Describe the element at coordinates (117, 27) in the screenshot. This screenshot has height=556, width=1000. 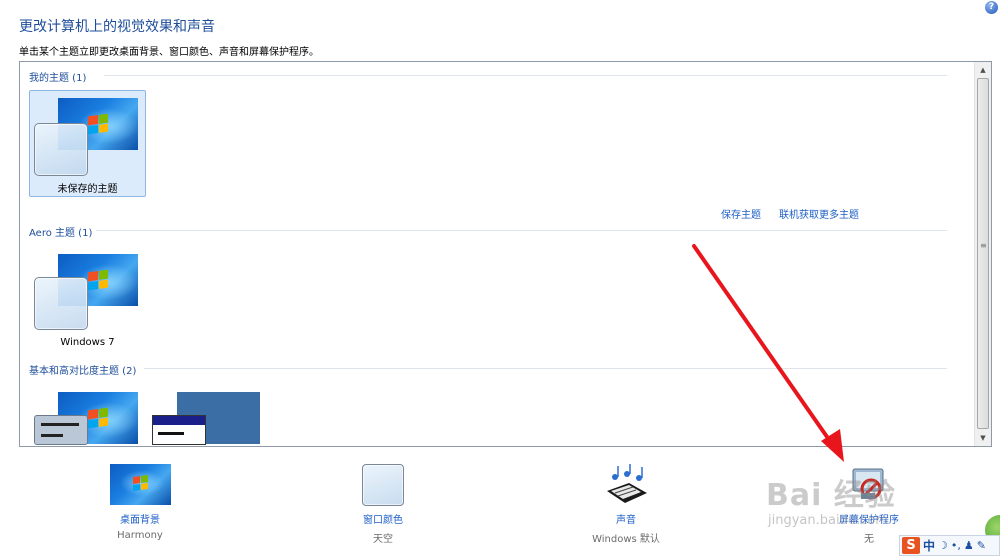
I see `page-title: 更改计算机上的视觉效果和声音` at that location.